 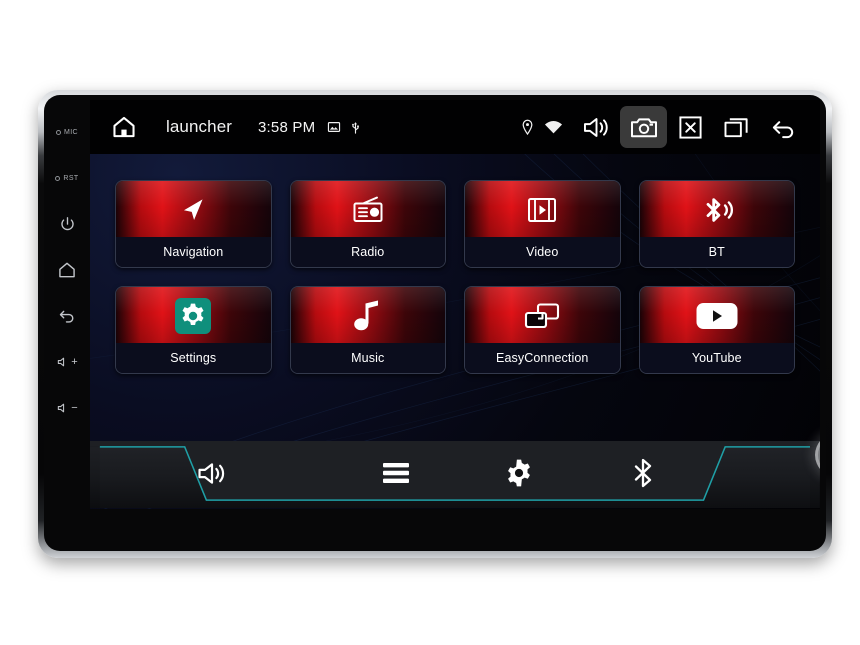 I want to click on hw-power-button, so click(x=67, y=224).